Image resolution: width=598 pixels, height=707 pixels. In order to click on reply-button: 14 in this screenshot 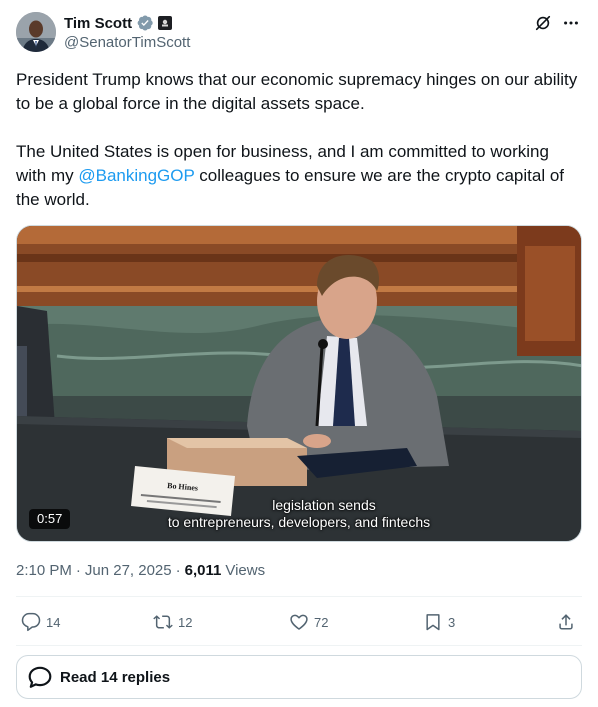, I will do `click(40, 622)`.